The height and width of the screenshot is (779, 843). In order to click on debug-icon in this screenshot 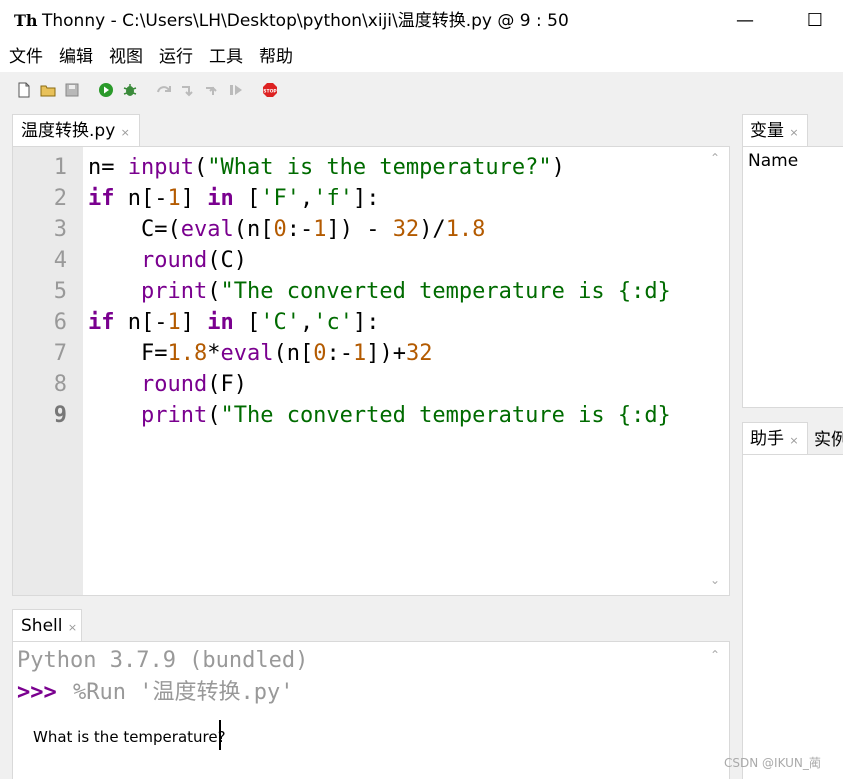, I will do `click(130, 90)`.